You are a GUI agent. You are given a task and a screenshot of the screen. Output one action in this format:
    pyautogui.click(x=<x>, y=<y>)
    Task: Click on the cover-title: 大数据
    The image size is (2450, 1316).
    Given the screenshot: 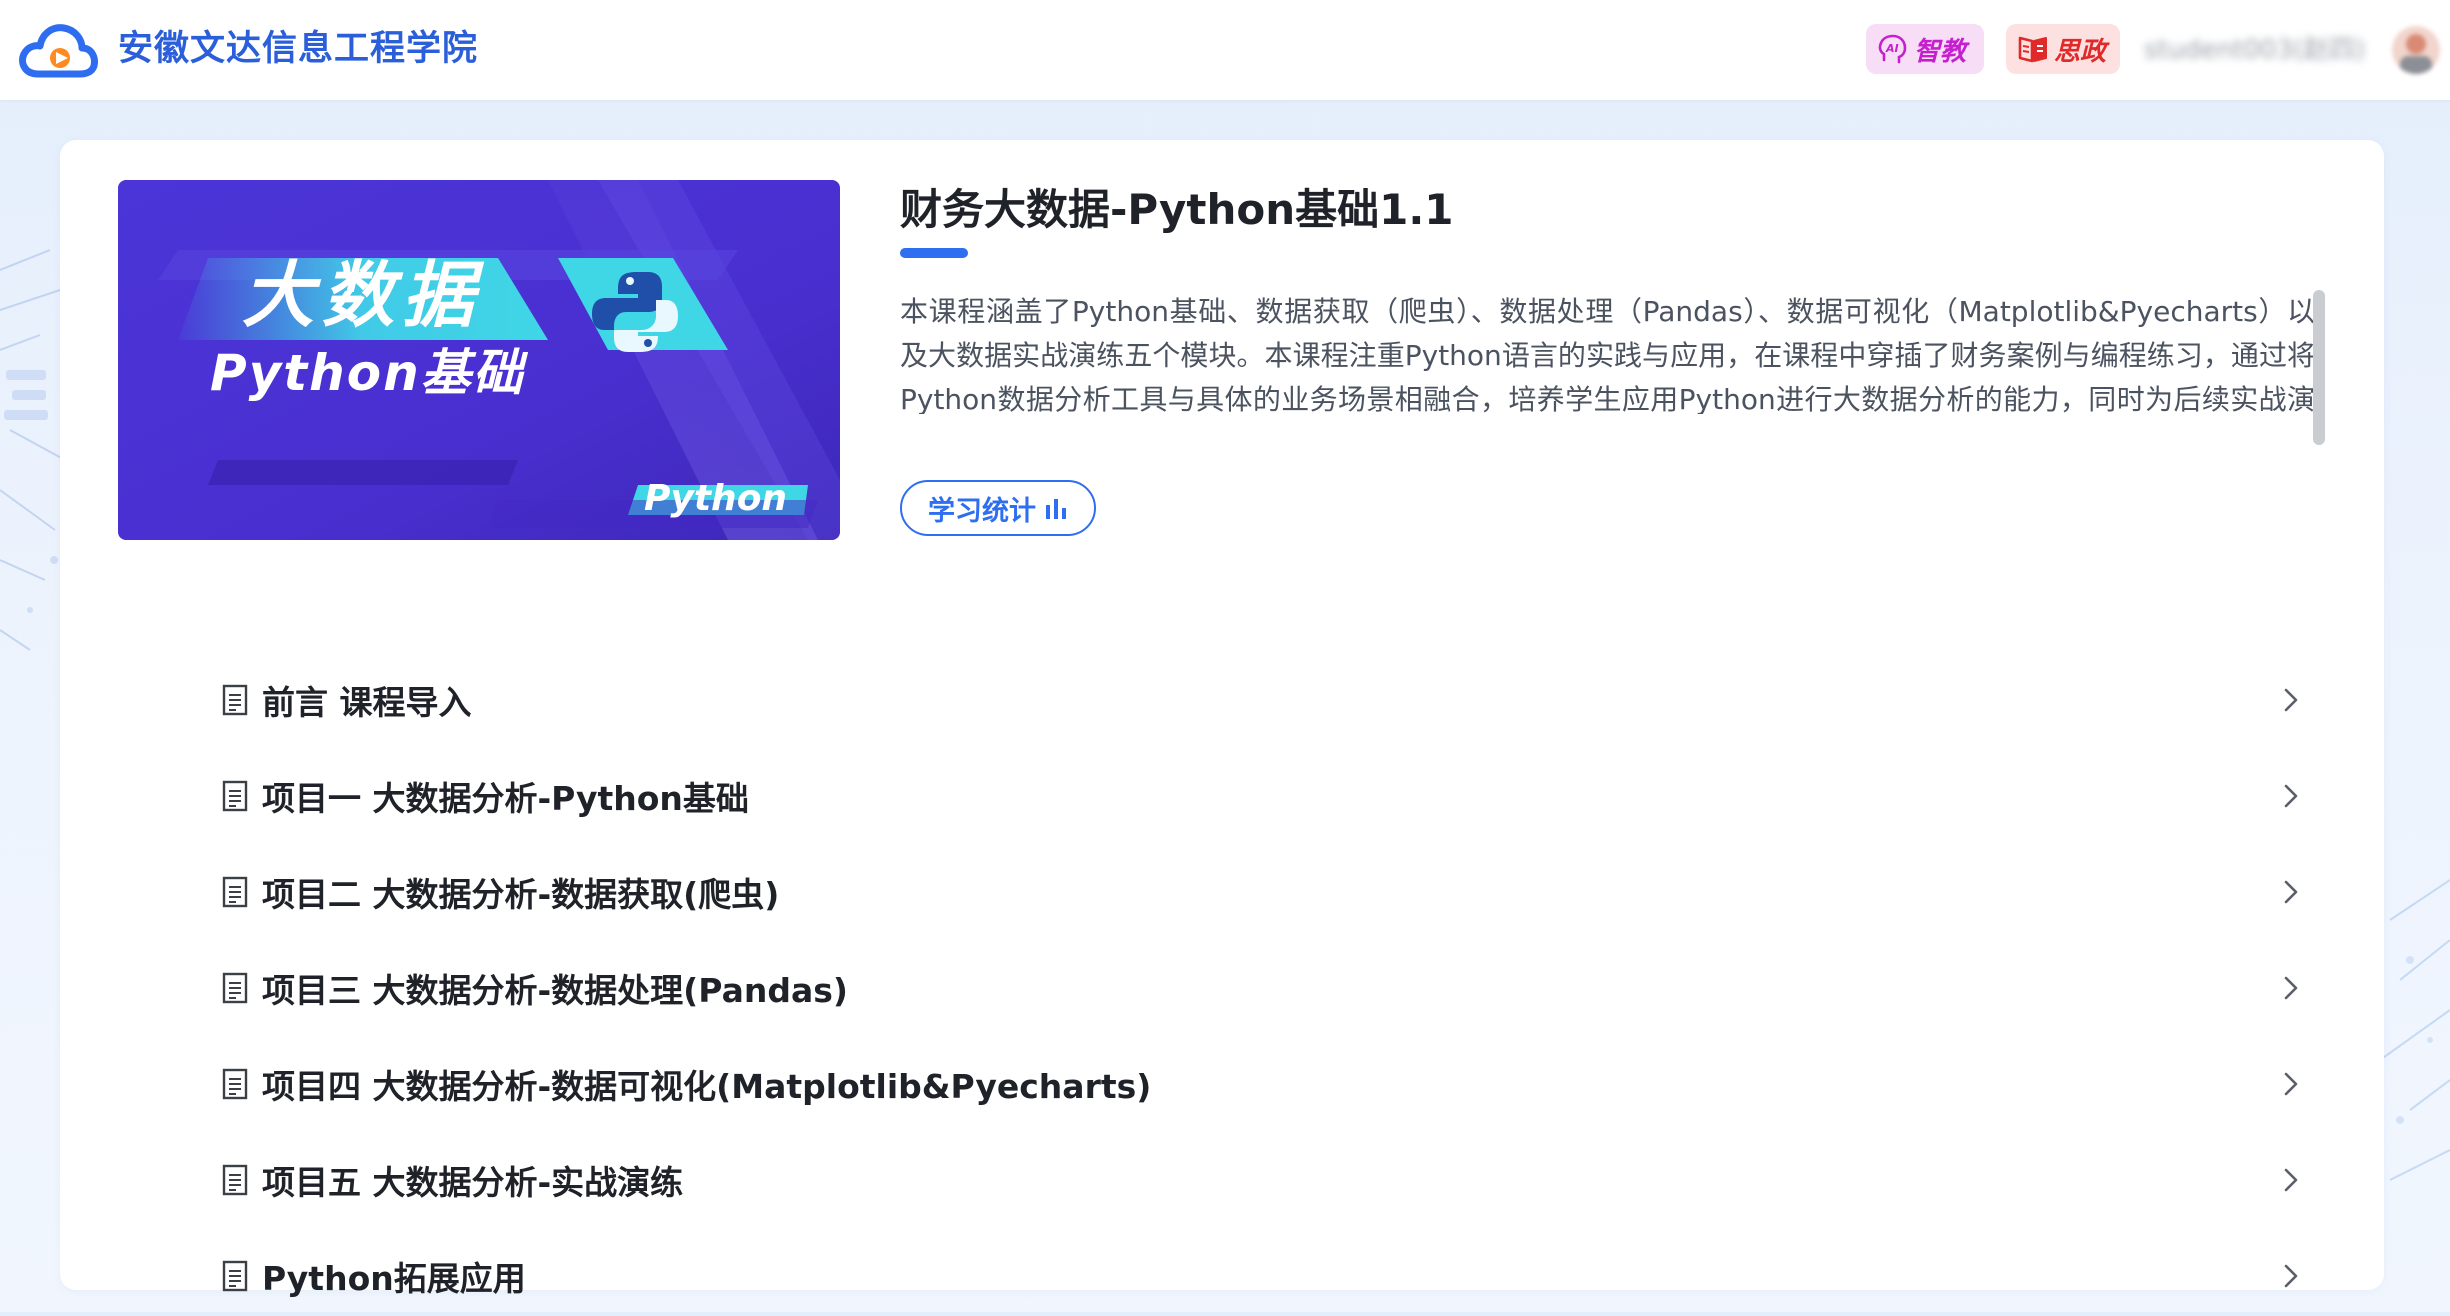 What is the action you would take?
    pyautogui.click(x=363, y=295)
    